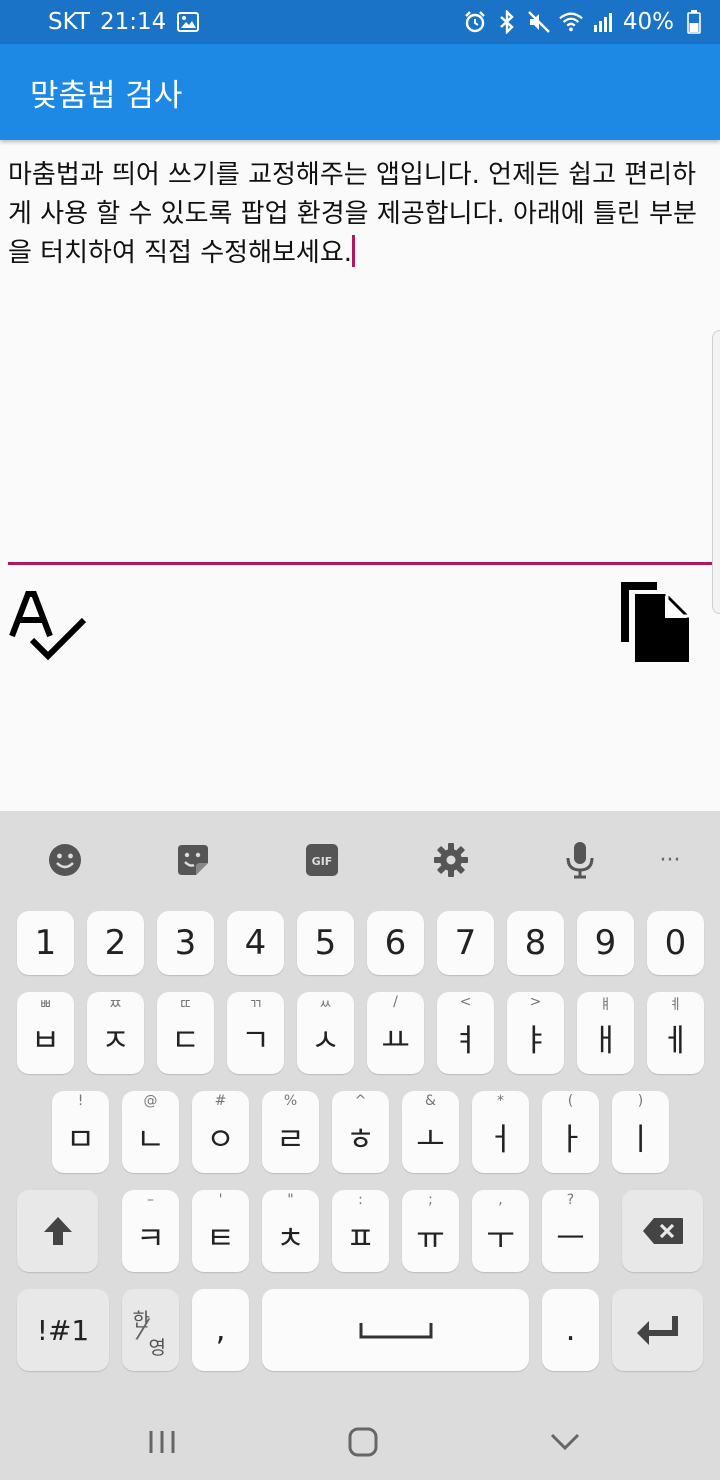 The height and width of the screenshot is (1480, 720). Describe the element at coordinates (570, 1101) in the screenshot. I see `key-secondary-label: (` at that location.